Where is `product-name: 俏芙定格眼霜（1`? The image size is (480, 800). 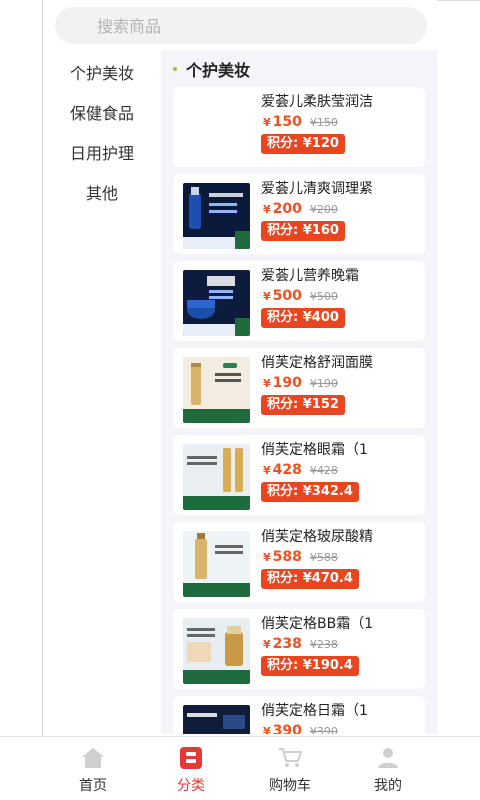 product-name: 俏芙定格眼霜（1 is located at coordinates (314, 450).